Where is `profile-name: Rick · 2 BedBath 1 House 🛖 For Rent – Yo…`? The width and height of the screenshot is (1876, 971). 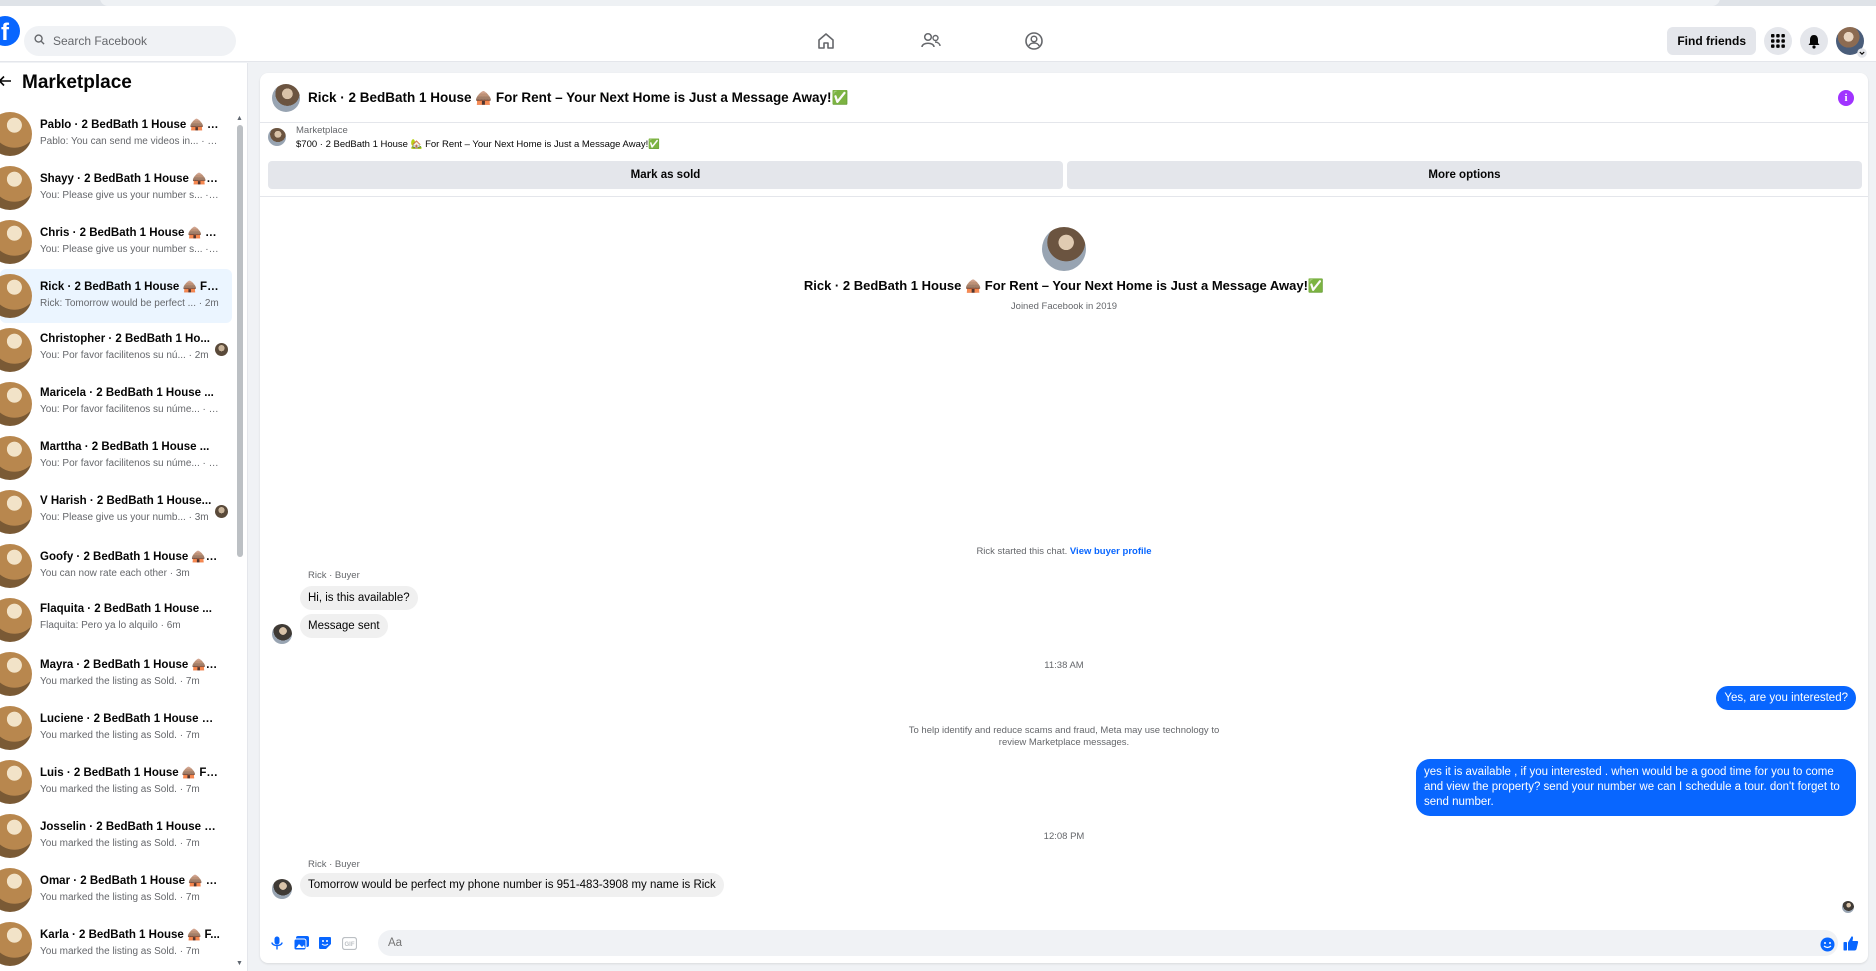 profile-name: Rick · 2 BedBath 1 House 🛖 For Rent – Yo… is located at coordinates (1064, 285).